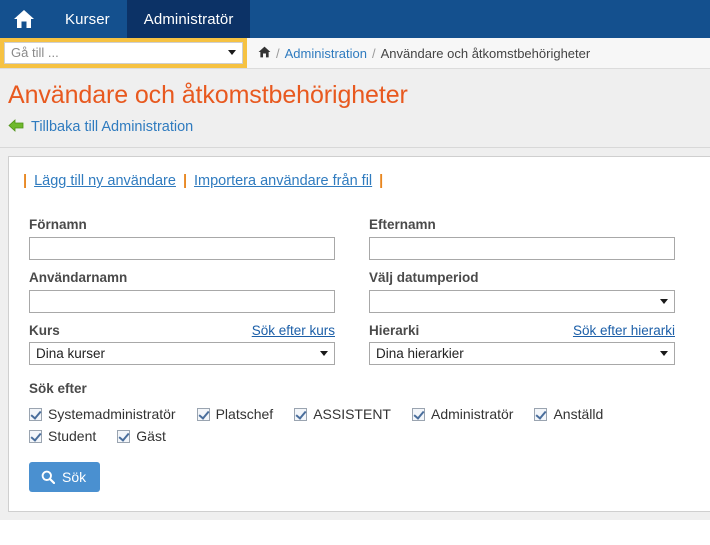 This screenshot has width=710, height=545. I want to click on add-new-user-link: Lägg till ny användare, so click(105, 181).